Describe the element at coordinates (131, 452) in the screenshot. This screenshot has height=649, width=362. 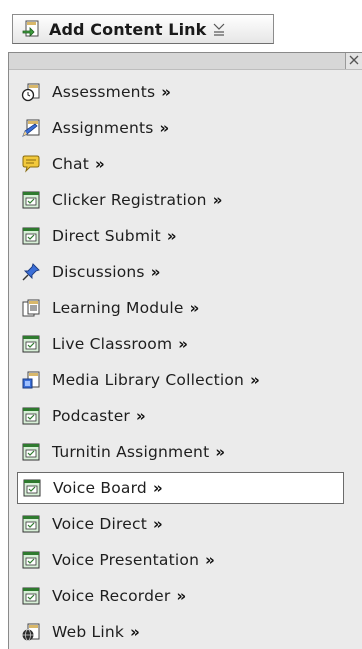
I see `menu-item-label: Turnitin Assignment` at that location.